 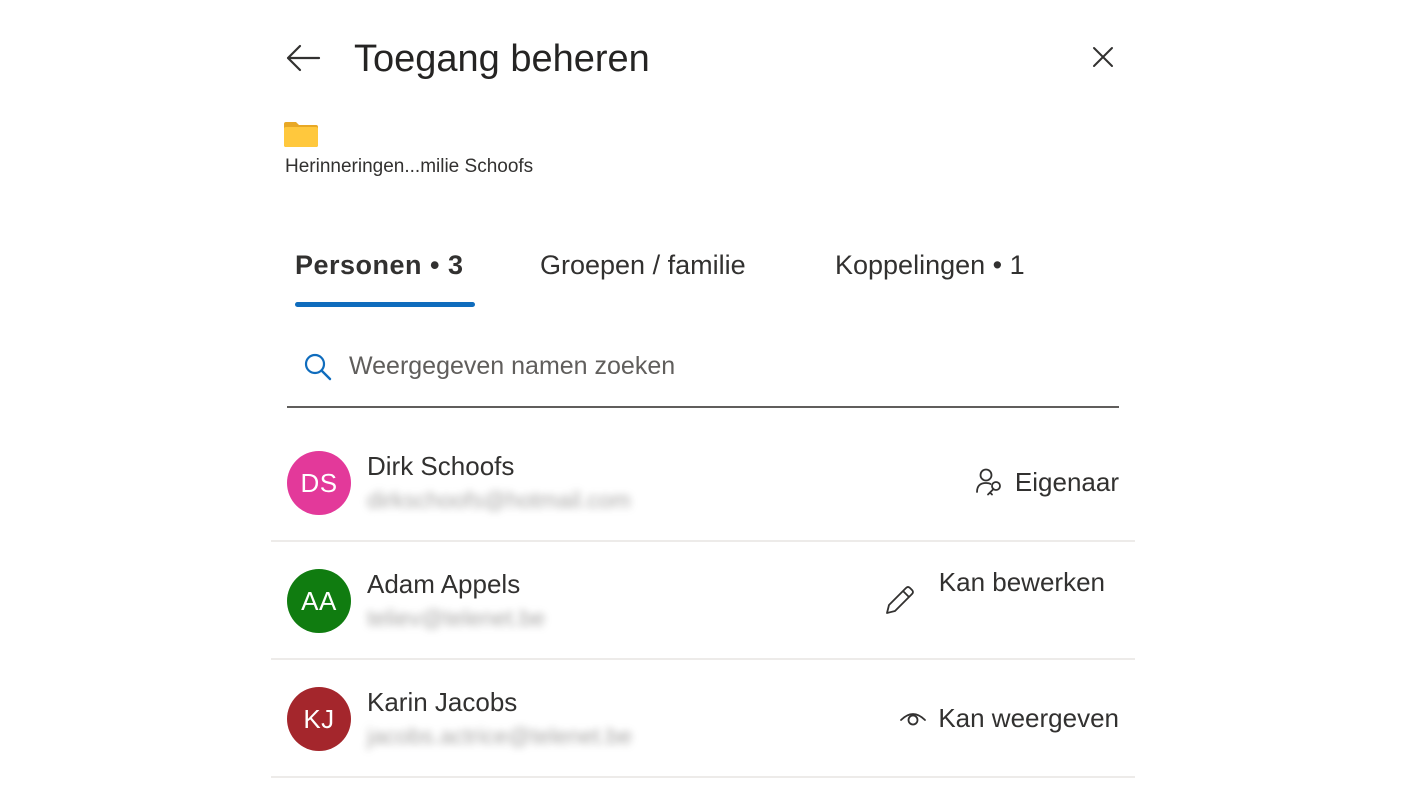 What do you see at coordinates (930, 265) in the screenshot?
I see `tab-koppelingen: Koppelingen • 1` at bounding box center [930, 265].